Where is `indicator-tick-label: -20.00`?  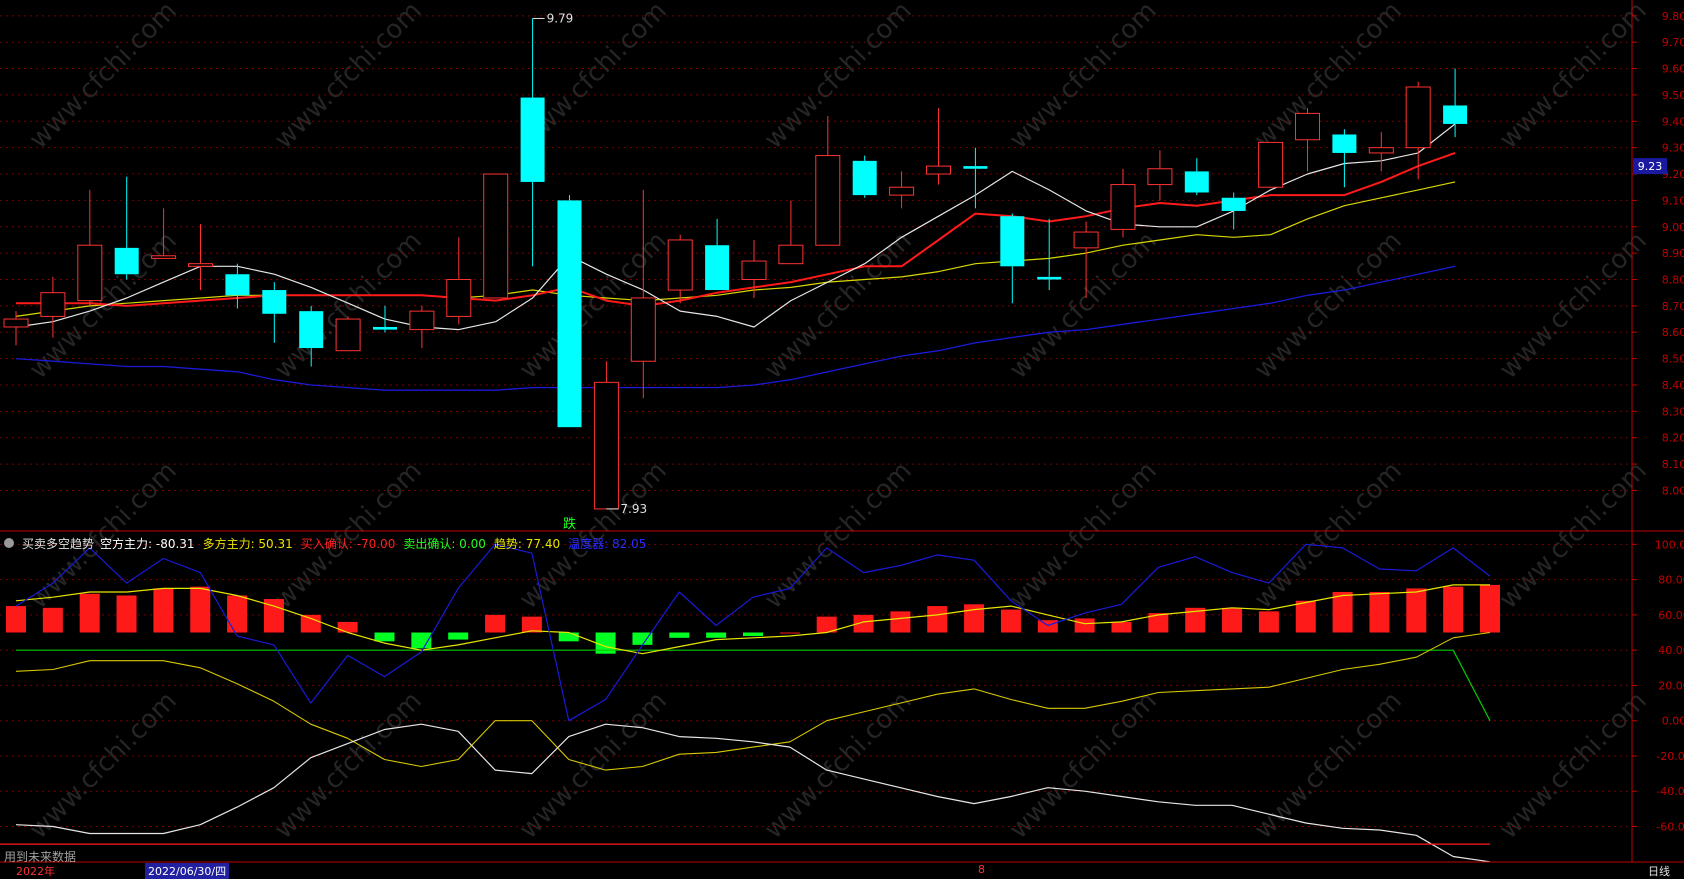
indicator-tick-label: -20.00 is located at coordinates (1670, 756).